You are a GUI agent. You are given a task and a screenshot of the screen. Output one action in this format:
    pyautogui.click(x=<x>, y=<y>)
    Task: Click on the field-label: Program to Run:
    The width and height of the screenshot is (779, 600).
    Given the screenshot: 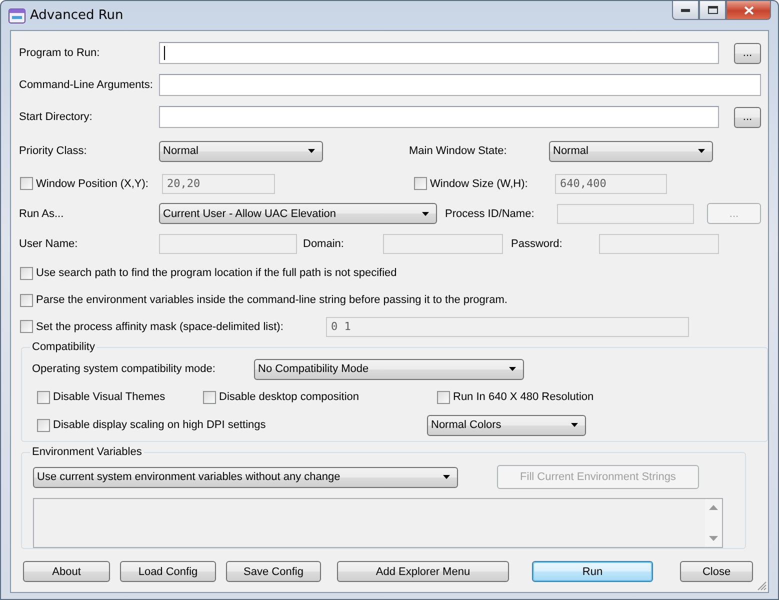 What is the action you would take?
    pyautogui.click(x=60, y=53)
    